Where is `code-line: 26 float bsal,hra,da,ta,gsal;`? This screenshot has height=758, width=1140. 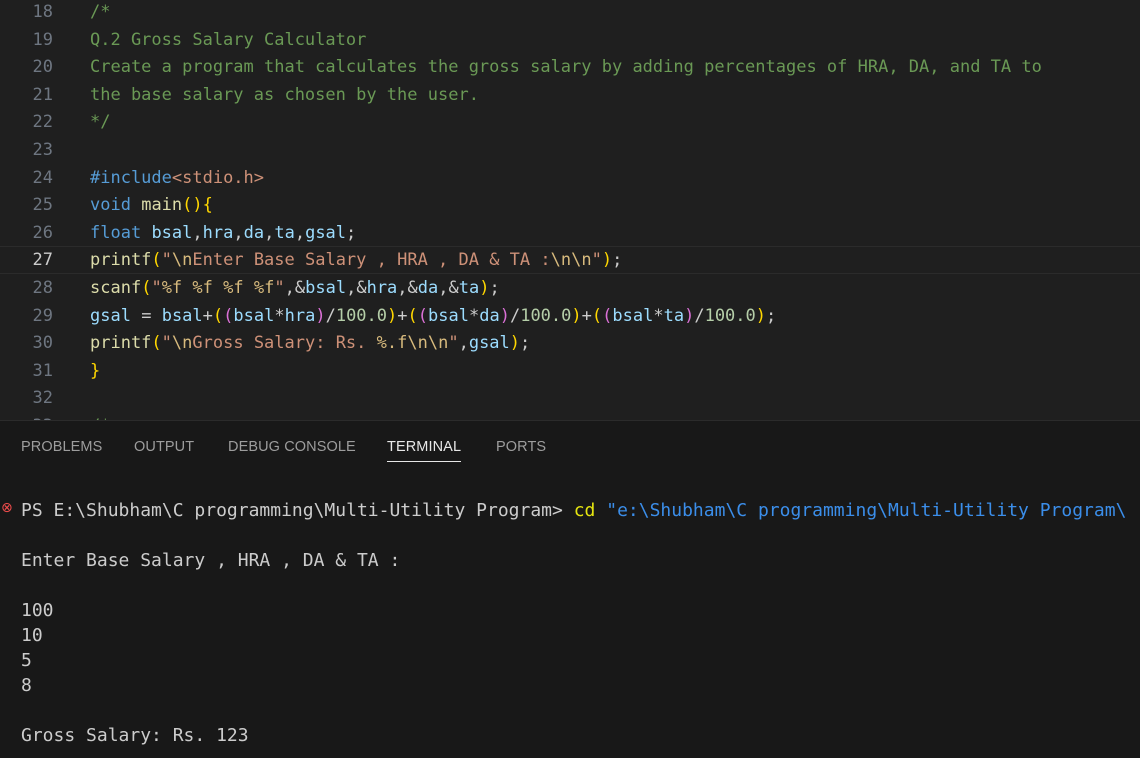
code-line: 26 float bsal,hra,da,ta,gsal; is located at coordinates (570, 234).